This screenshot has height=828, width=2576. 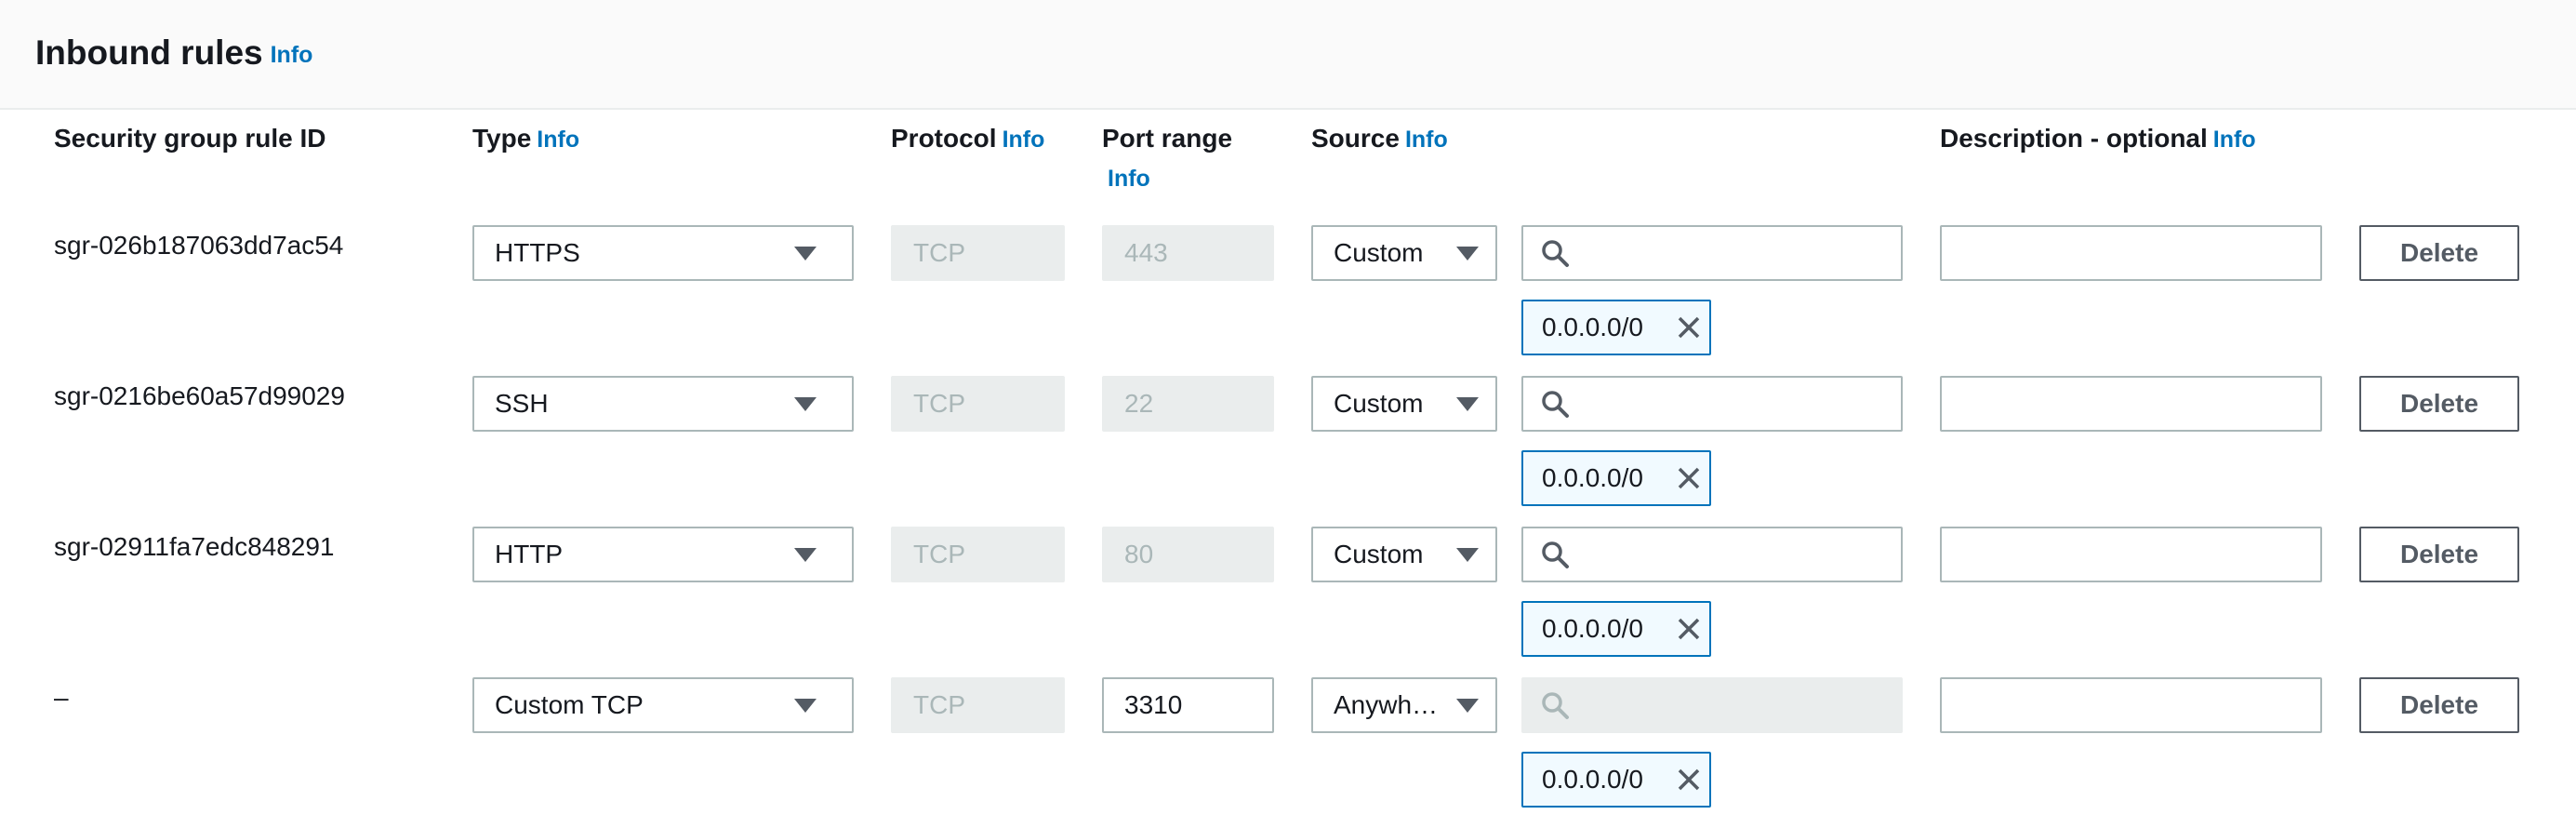 What do you see at coordinates (1146, 253) in the screenshot?
I see `port-range-value: 443` at bounding box center [1146, 253].